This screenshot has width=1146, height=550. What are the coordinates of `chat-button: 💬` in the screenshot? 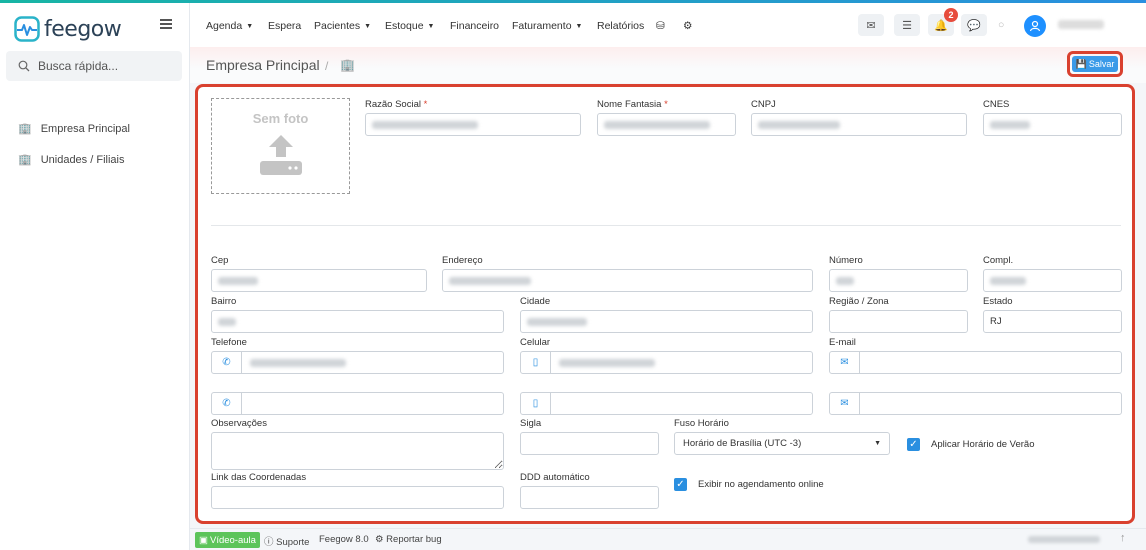 It's located at (974, 25).